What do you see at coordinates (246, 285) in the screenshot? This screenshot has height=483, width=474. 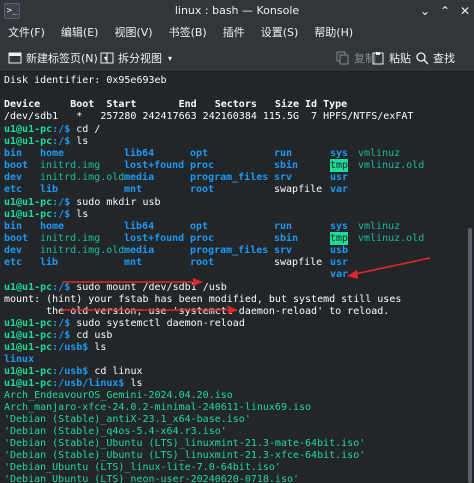 I see `annotation-overlay` at bounding box center [246, 285].